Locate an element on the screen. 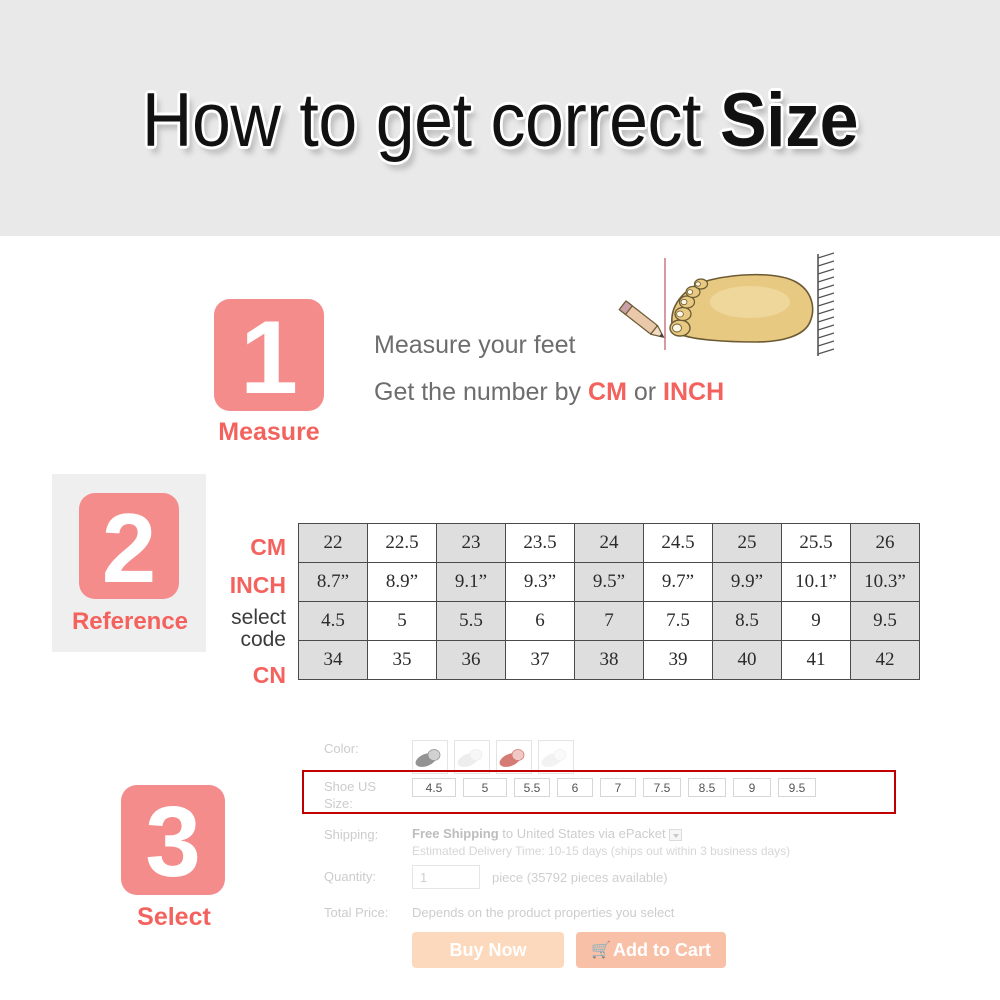 The height and width of the screenshot is (1000, 1000). shoe-swatch-gray is located at coordinates (430, 757).